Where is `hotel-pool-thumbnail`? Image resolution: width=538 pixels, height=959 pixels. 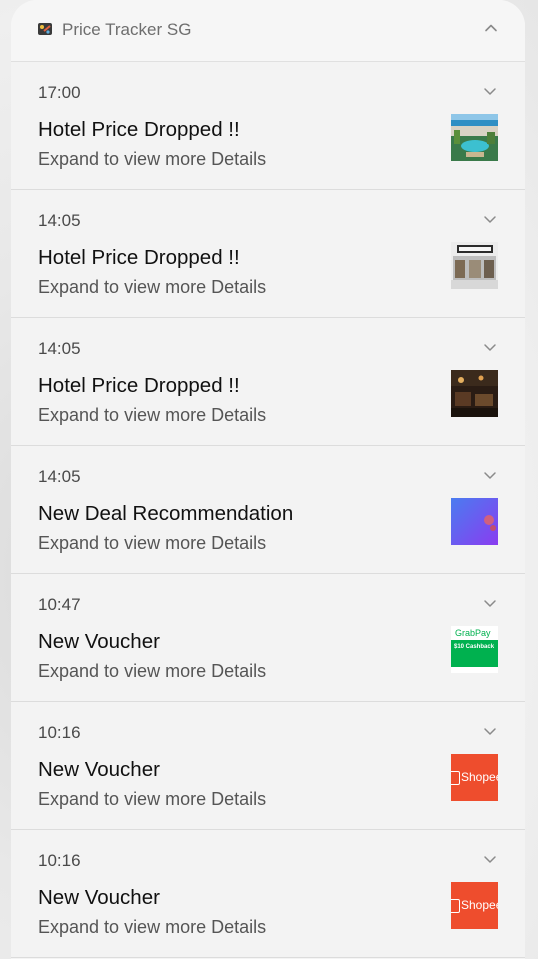 hotel-pool-thumbnail is located at coordinates (474, 137).